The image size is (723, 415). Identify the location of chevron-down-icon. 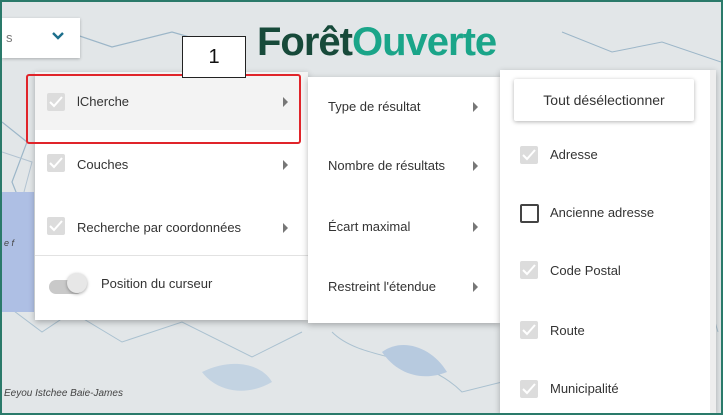
(58, 38).